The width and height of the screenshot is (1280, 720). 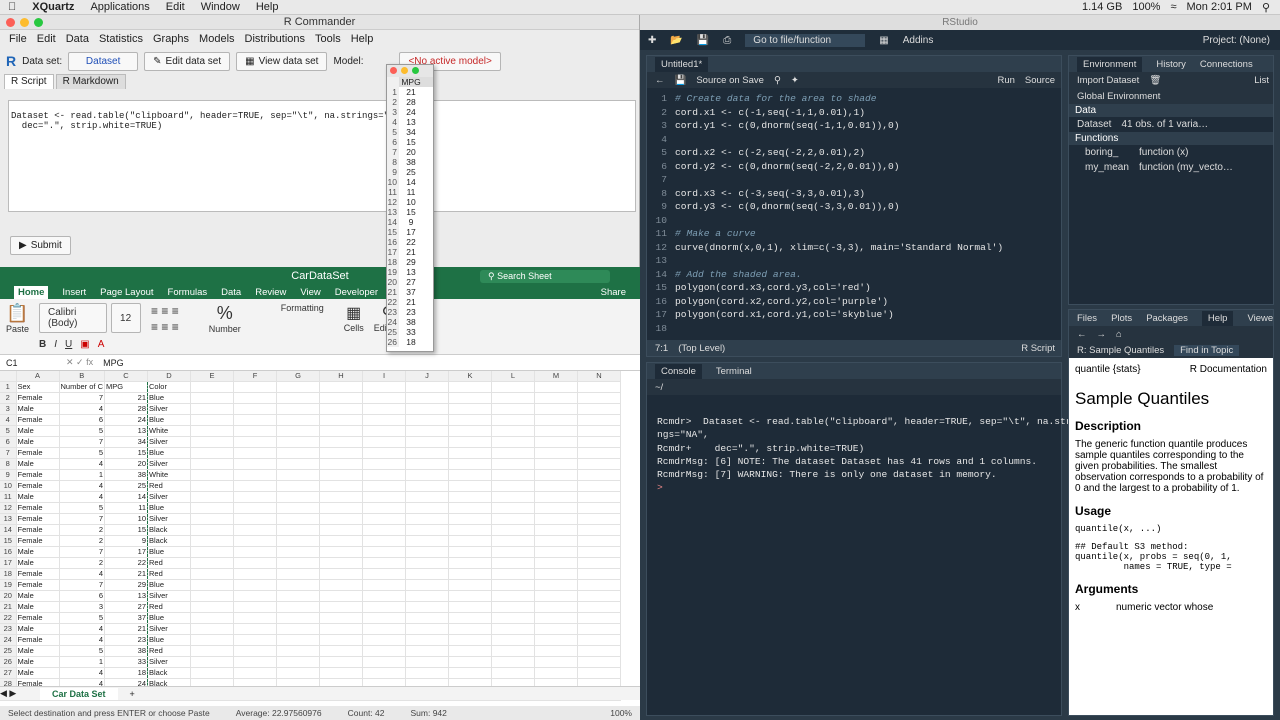 I want to click on list-item: 24 38, so click(x=410, y=322).